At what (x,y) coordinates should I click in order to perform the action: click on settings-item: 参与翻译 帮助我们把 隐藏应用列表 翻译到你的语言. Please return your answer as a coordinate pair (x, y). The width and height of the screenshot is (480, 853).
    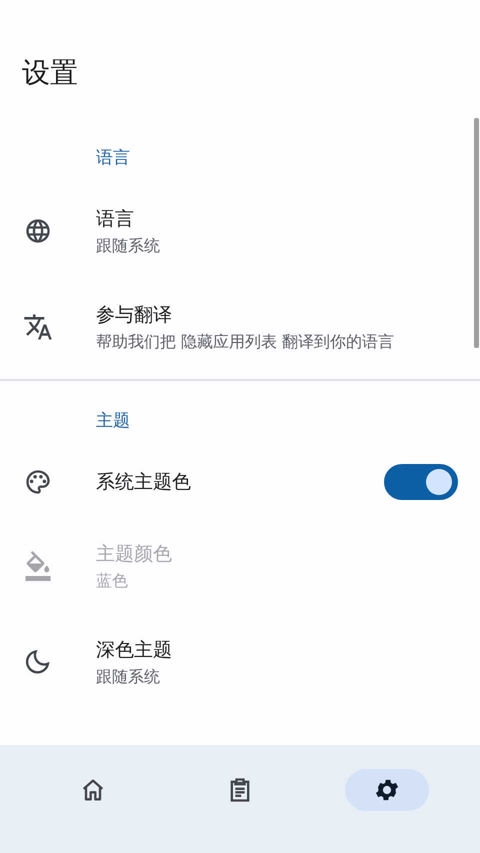
    Looking at the image, I should click on (240, 327).